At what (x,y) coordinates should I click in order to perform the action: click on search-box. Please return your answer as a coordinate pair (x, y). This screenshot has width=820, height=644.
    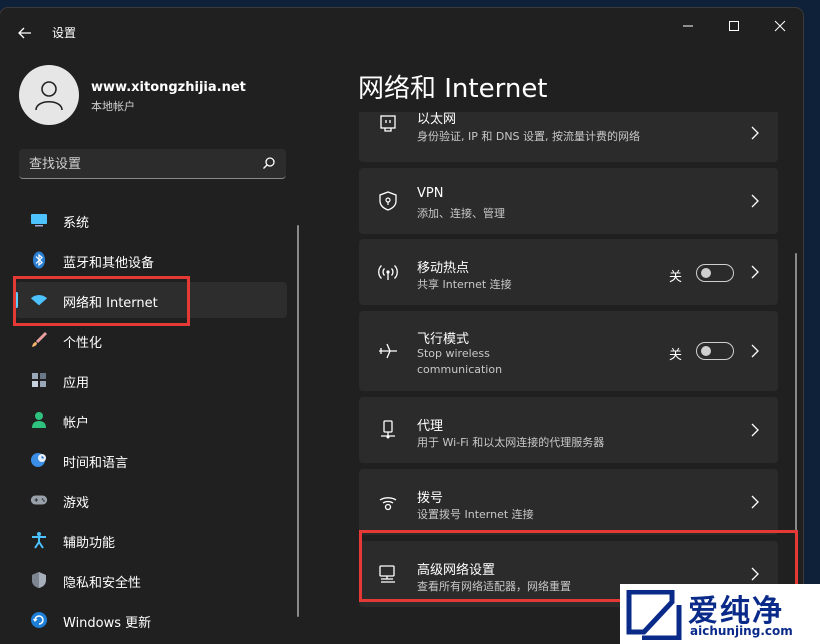
    Looking at the image, I should click on (152, 164).